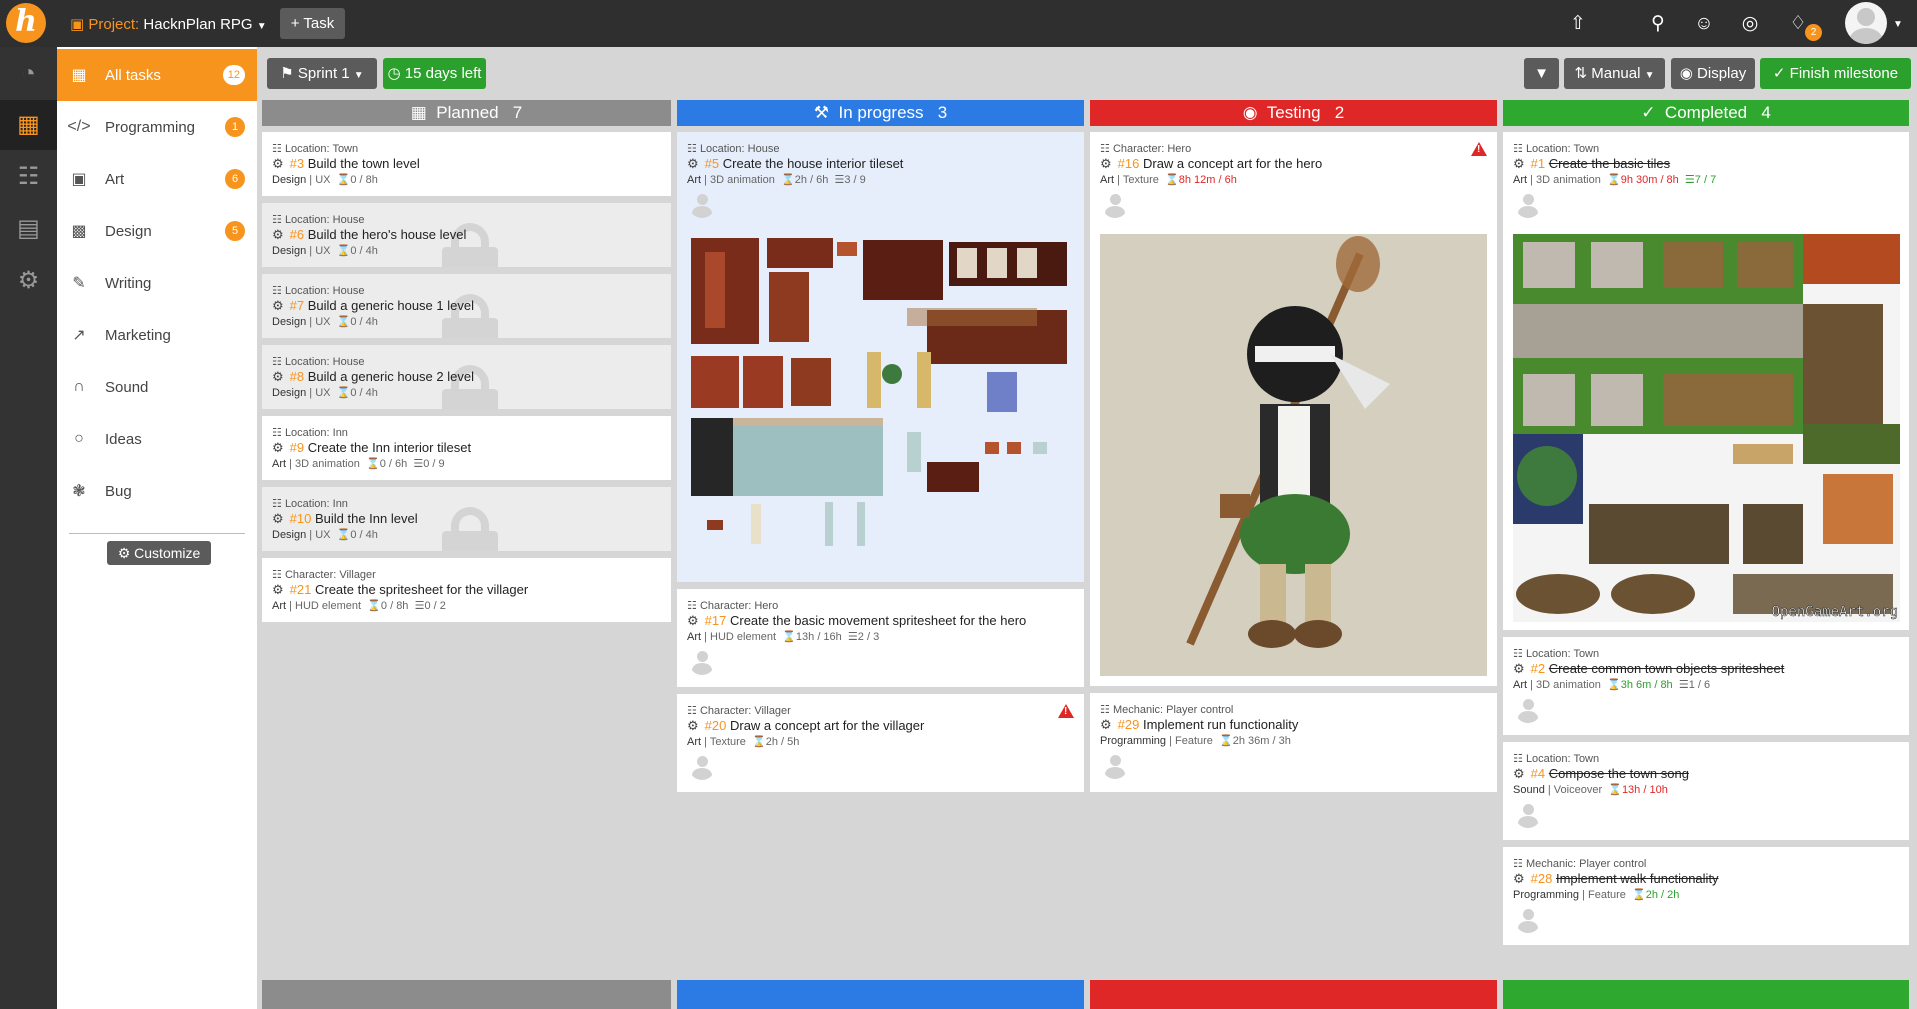 The width and height of the screenshot is (1917, 1009). Describe the element at coordinates (28, 125) in the screenshot. I see `board-icon: ▦` at that location.